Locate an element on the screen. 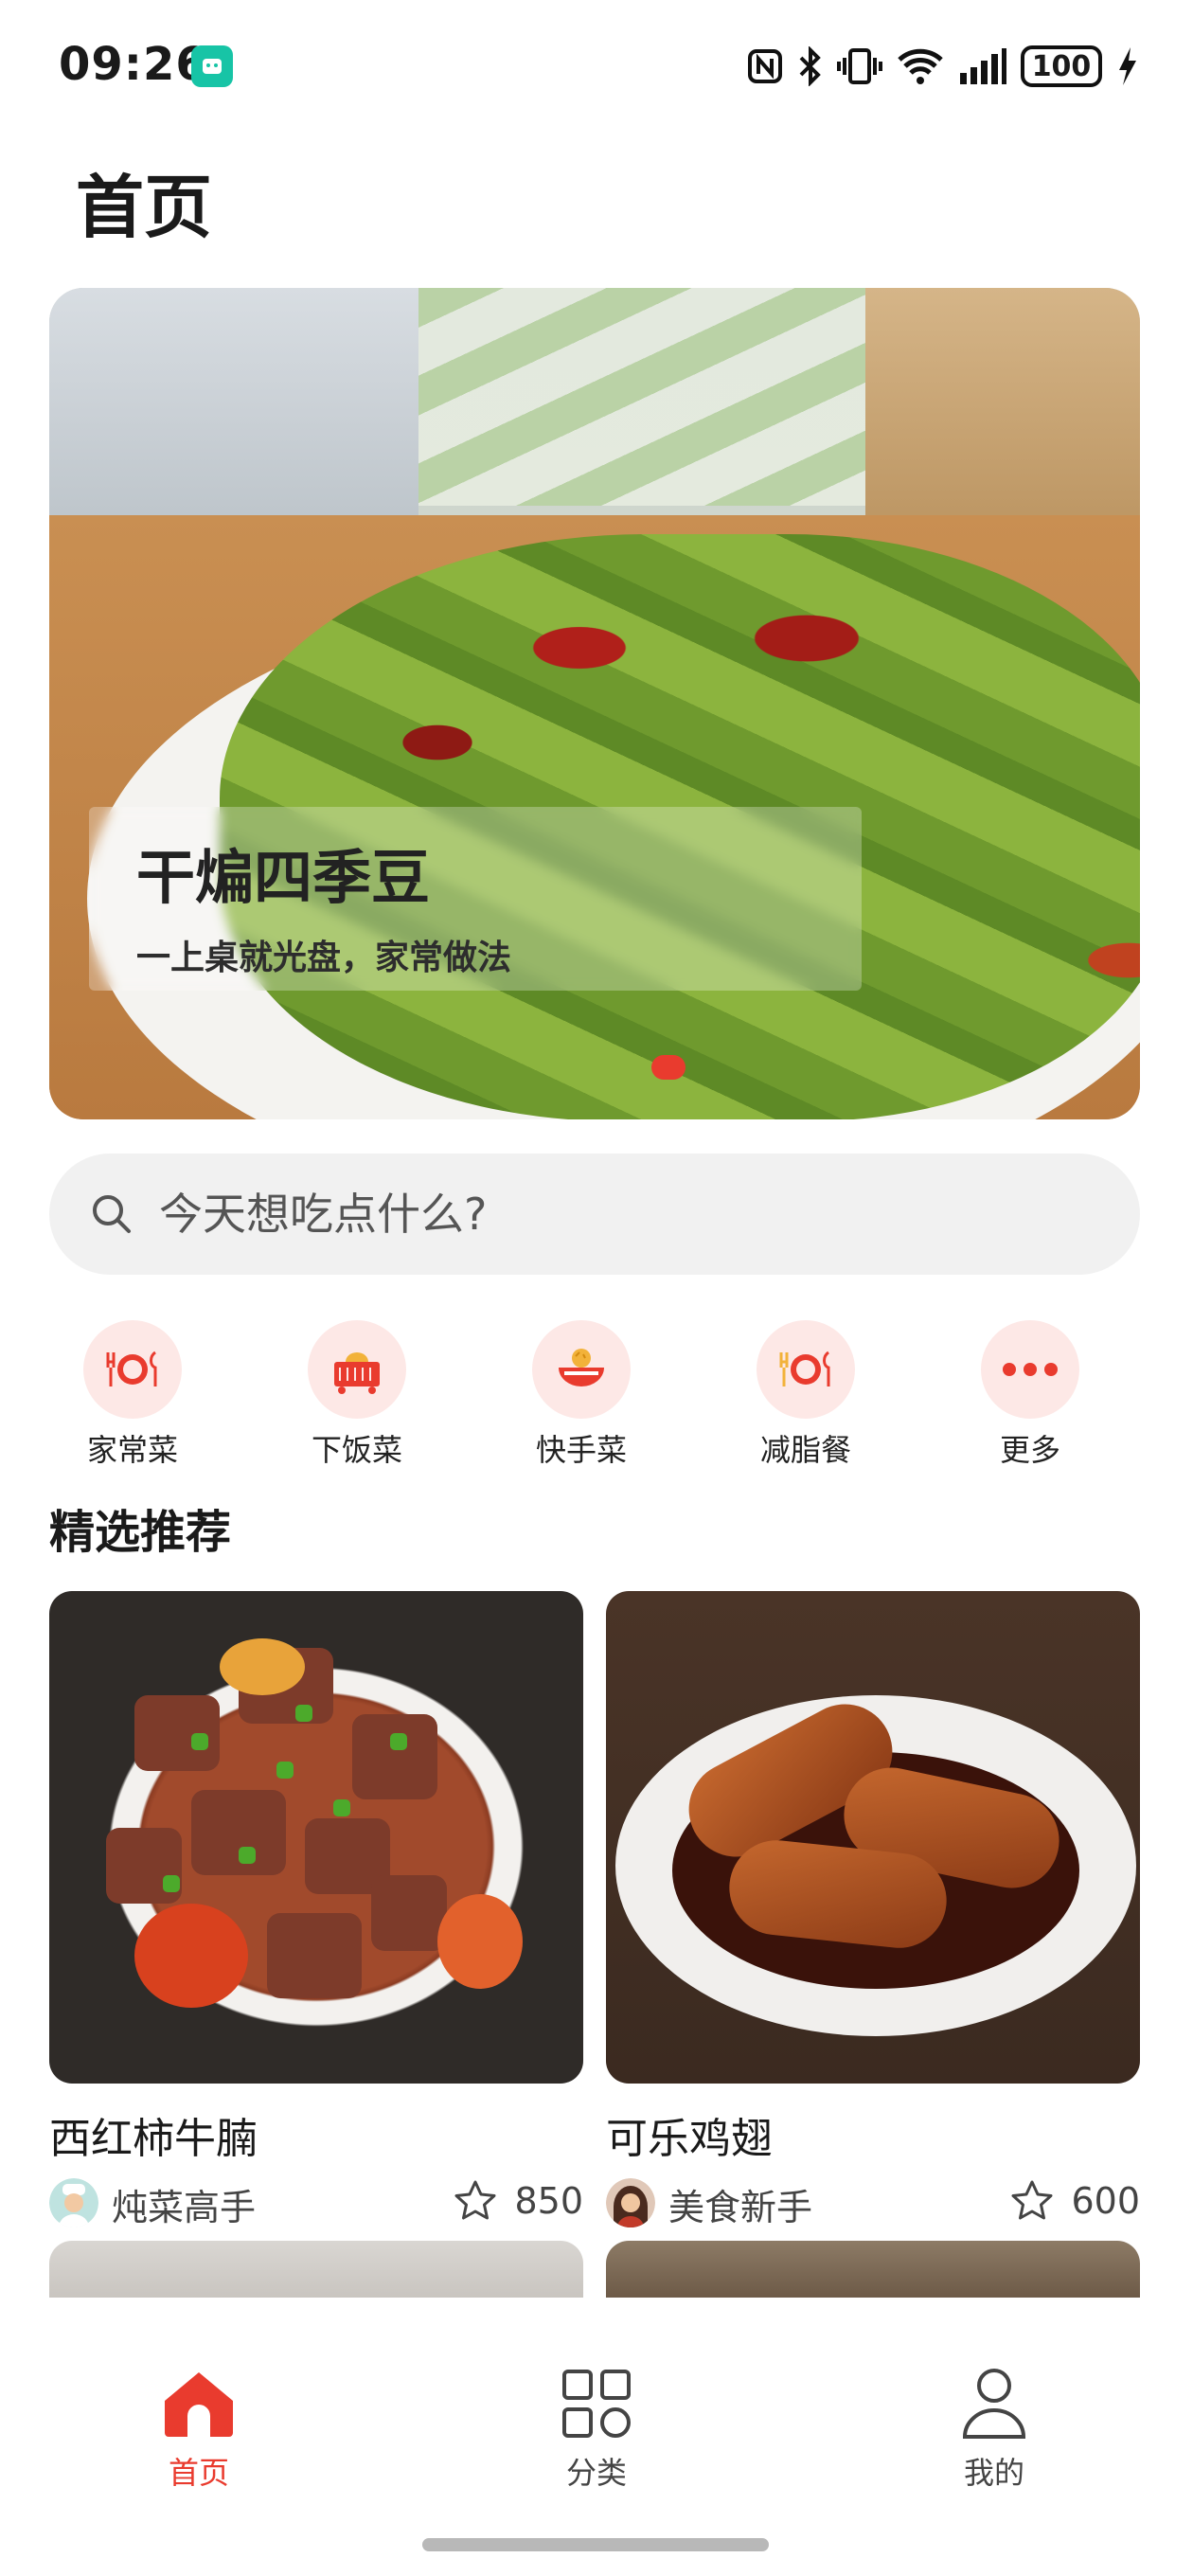  category-rice-dishes: 下饭菜 is located at coordinates (357, 1395).